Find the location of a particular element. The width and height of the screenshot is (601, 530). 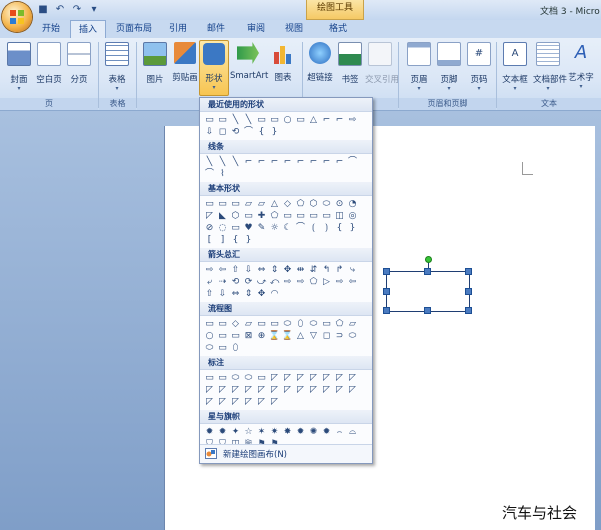

shape-option: ✦ is located at coordinates (235, 432).